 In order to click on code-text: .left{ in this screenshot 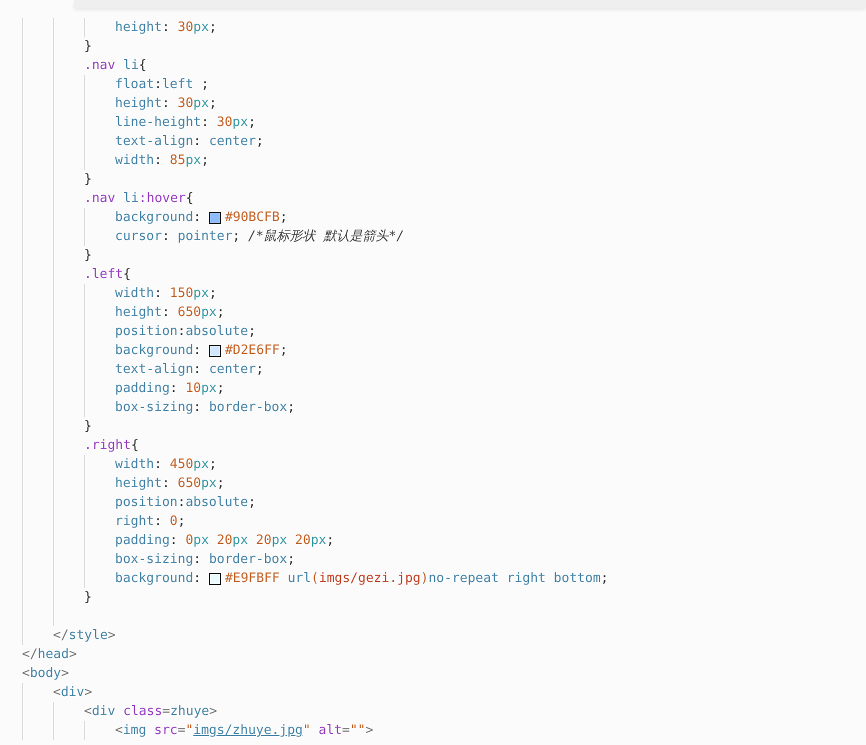, I will do `click(107, 275)`.